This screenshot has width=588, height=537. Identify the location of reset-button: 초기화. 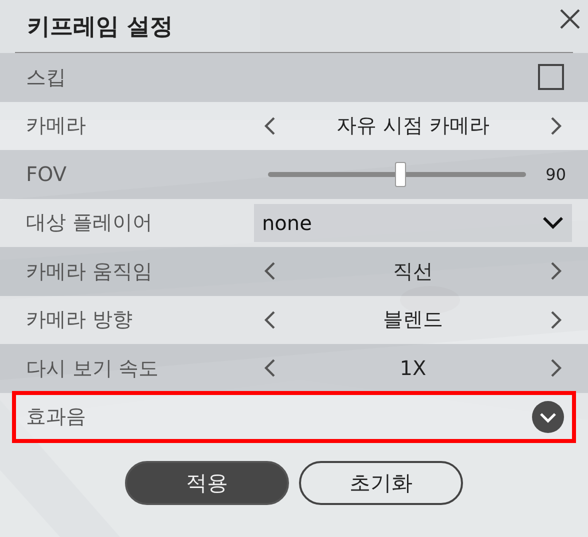
(381, 482).